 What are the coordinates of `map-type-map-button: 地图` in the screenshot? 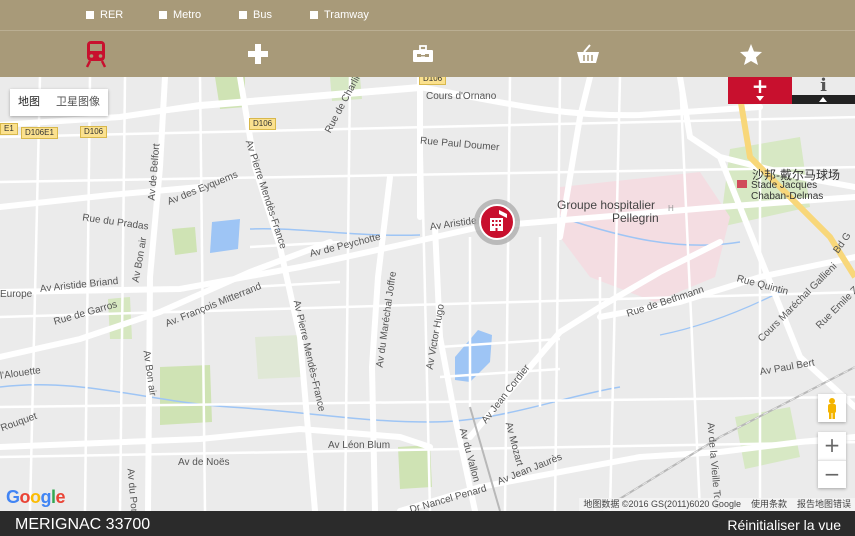 It's located at (29, 102).